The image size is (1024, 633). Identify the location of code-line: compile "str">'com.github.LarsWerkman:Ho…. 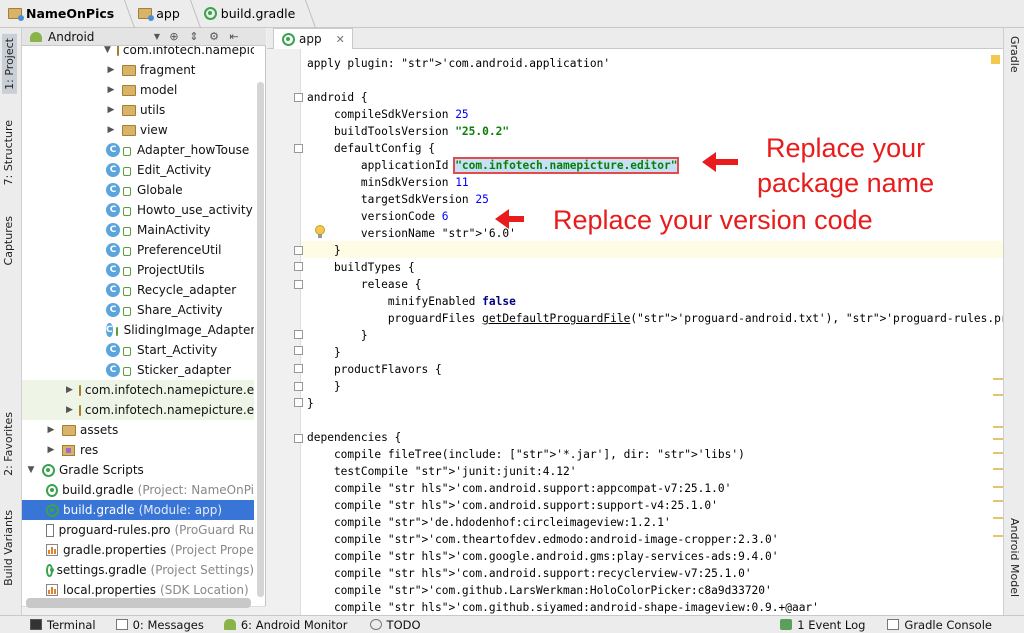
(539, 590).